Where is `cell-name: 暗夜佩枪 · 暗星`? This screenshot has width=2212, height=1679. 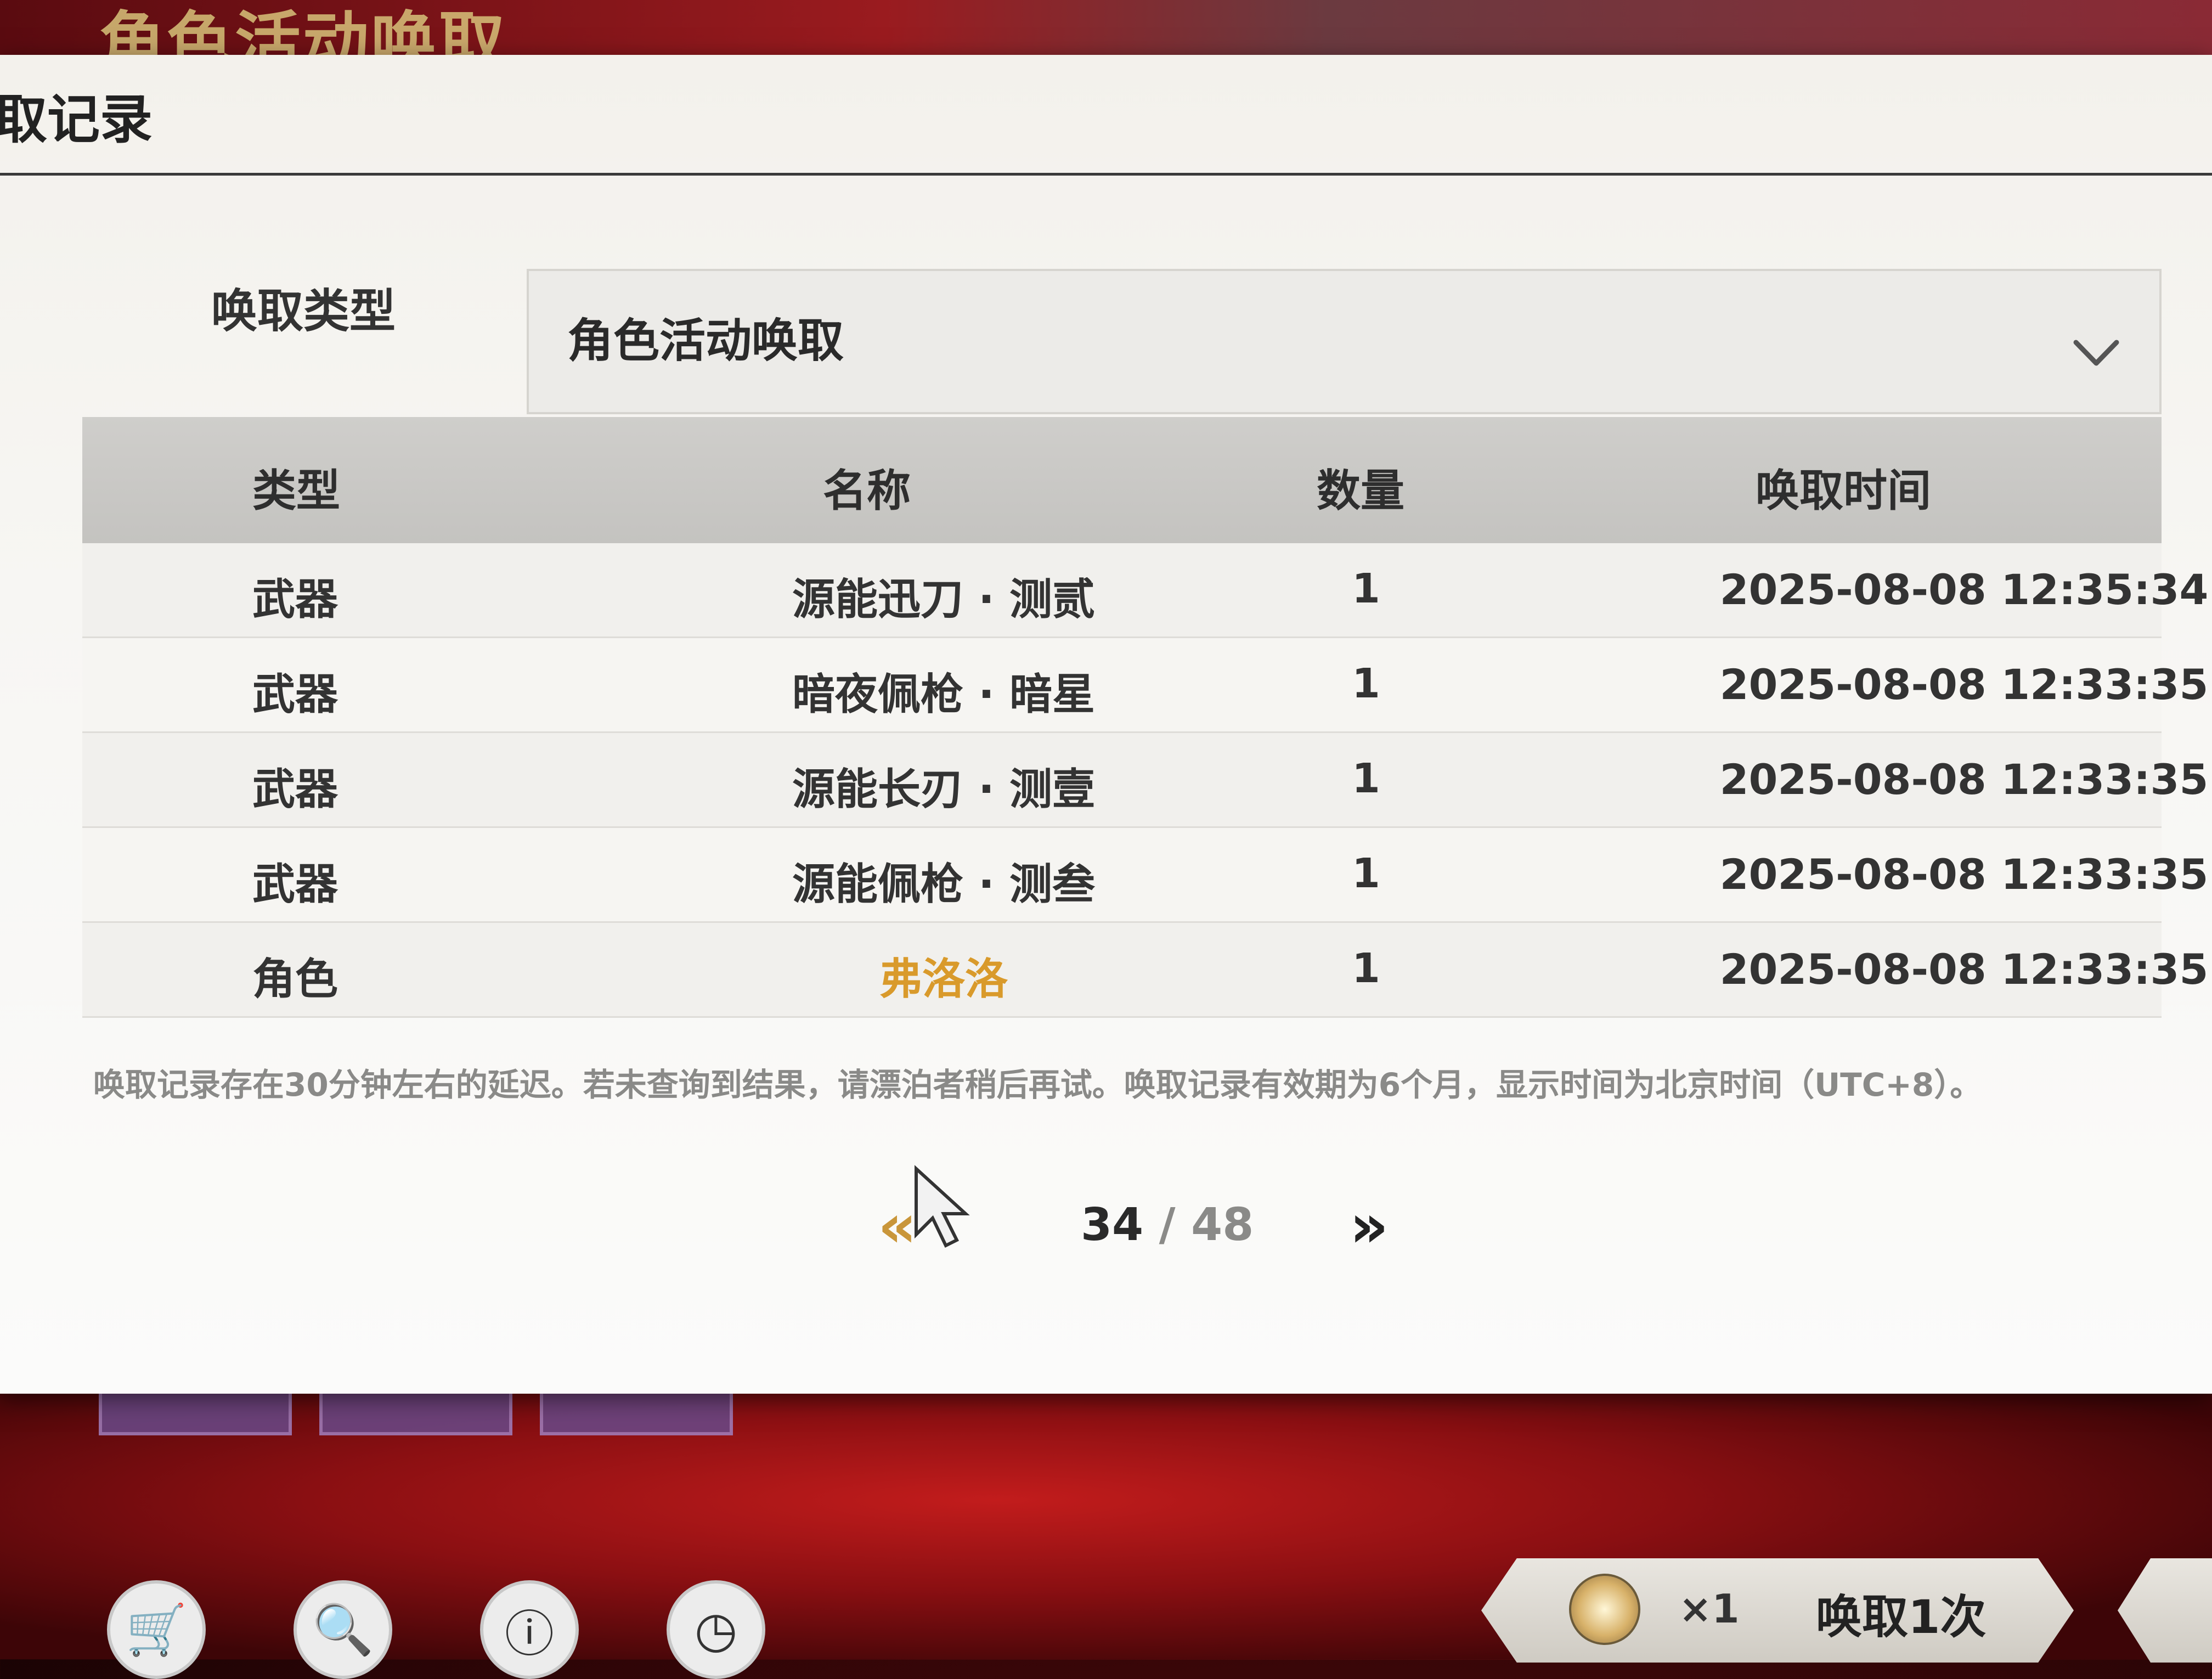
cell-name: 暗夜佩枪 · 暗星 is located at coordinates (943, 695).